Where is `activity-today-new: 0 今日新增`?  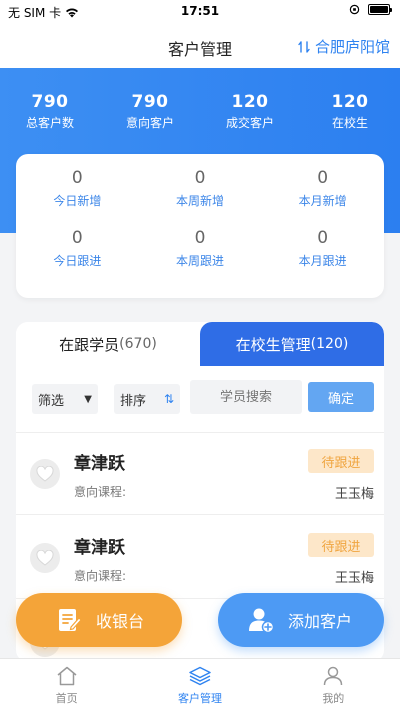 activity-today-new: 0 今日新增 is located at coordinates (77, 198).